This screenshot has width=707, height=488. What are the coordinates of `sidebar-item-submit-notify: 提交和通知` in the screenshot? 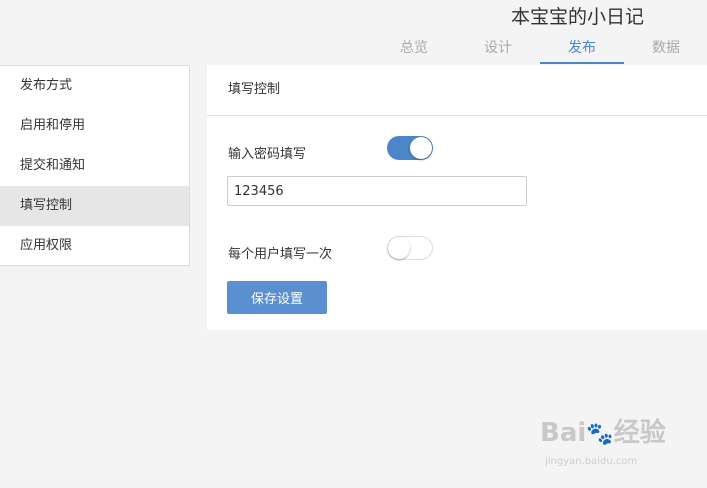 It's located at (94, 166).